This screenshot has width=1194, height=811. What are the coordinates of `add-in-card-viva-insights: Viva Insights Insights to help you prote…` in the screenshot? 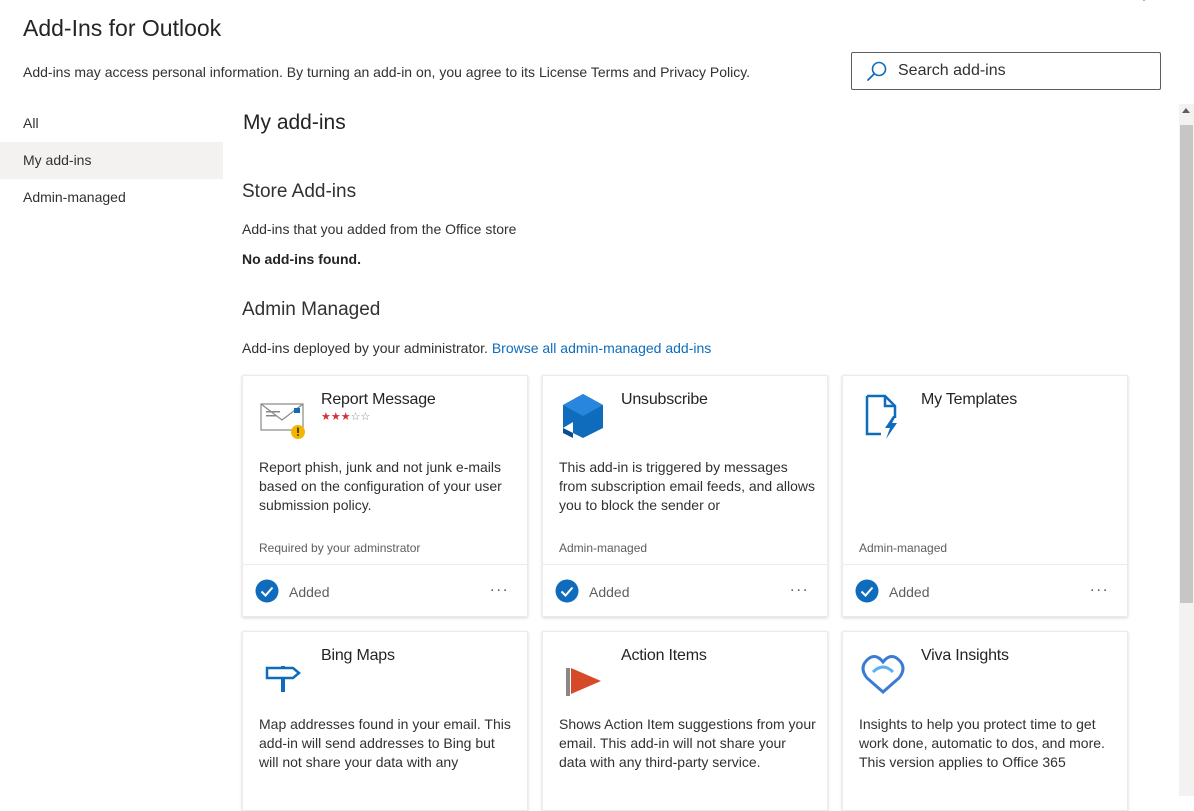 It's located at (985, 721).